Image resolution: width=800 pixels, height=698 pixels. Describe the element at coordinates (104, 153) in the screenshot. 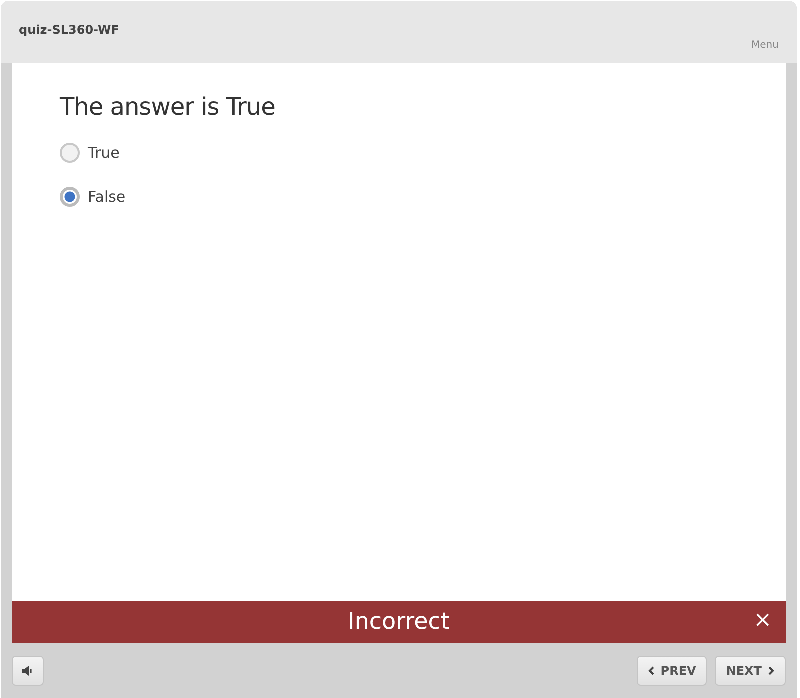

I see `option-label: True` at that location.